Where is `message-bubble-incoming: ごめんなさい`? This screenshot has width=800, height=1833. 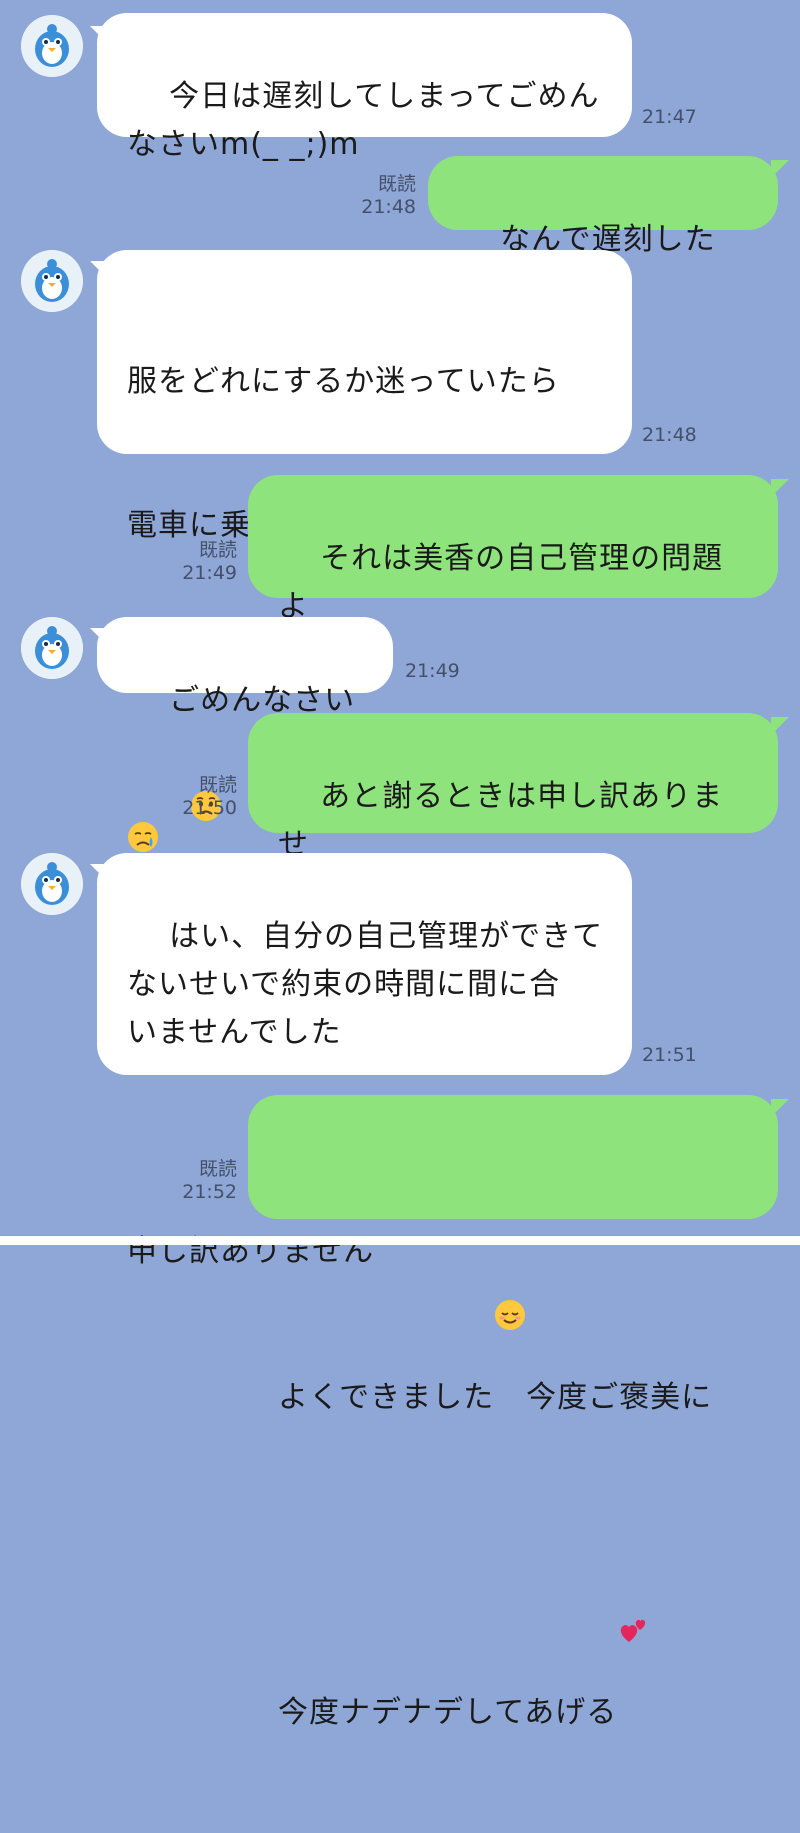 message-bubble-incoming: ごめんなさい is located at coordinates (245, 734).